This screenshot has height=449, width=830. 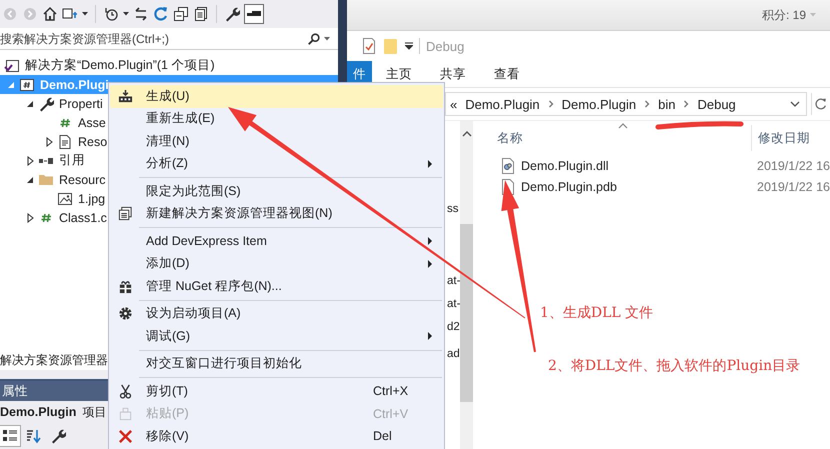 What do you see at coordinates (569, 187) in the screenshot?
I see `file-name: Demo.Plugin.pdb` at bounding box center [569, 187].